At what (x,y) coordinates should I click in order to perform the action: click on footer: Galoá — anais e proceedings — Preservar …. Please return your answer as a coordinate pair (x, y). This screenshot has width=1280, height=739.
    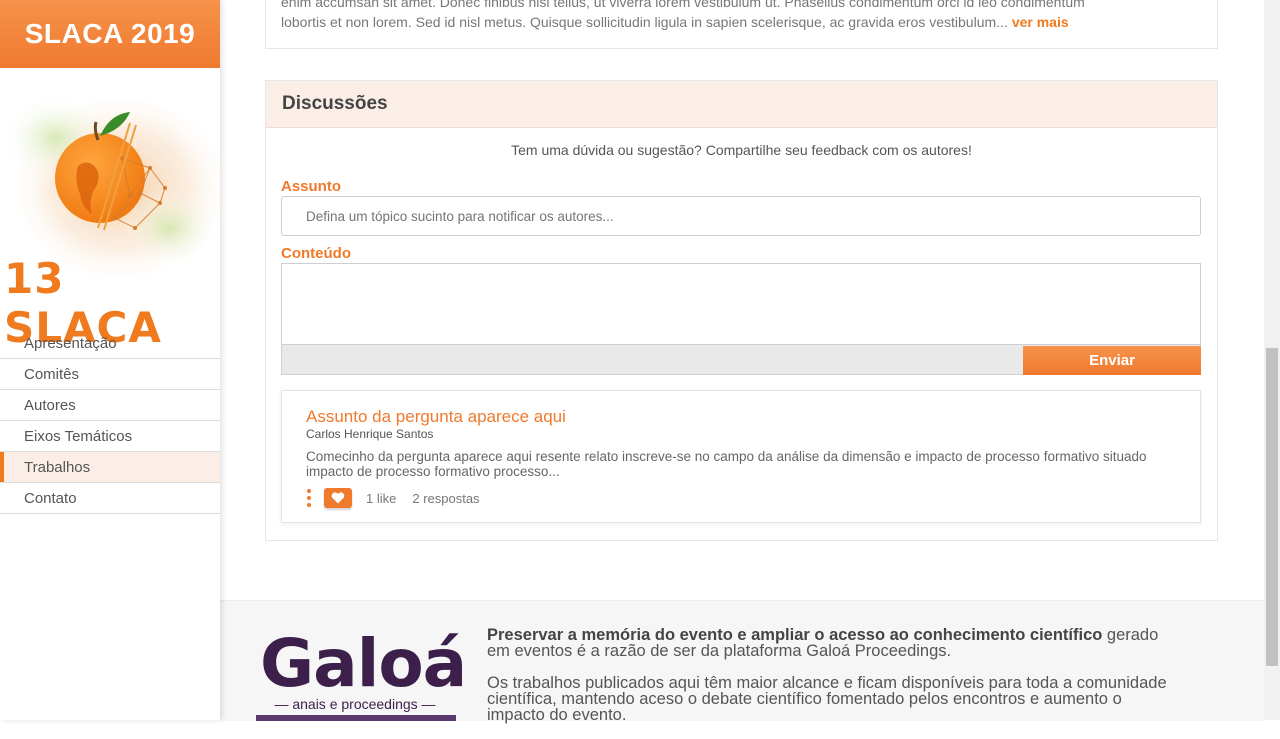
    Looking at the image, I should click on (742, 661).